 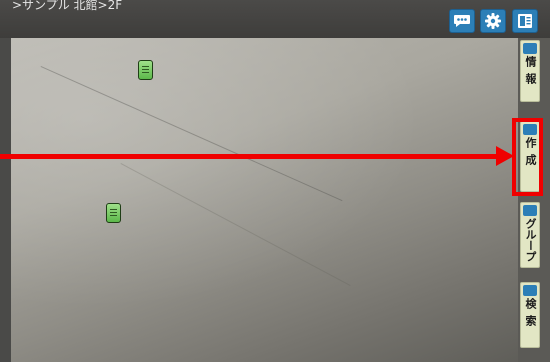 I want to click on top-bar: >サンプル 北館>2F, so click(x=275, y=19).